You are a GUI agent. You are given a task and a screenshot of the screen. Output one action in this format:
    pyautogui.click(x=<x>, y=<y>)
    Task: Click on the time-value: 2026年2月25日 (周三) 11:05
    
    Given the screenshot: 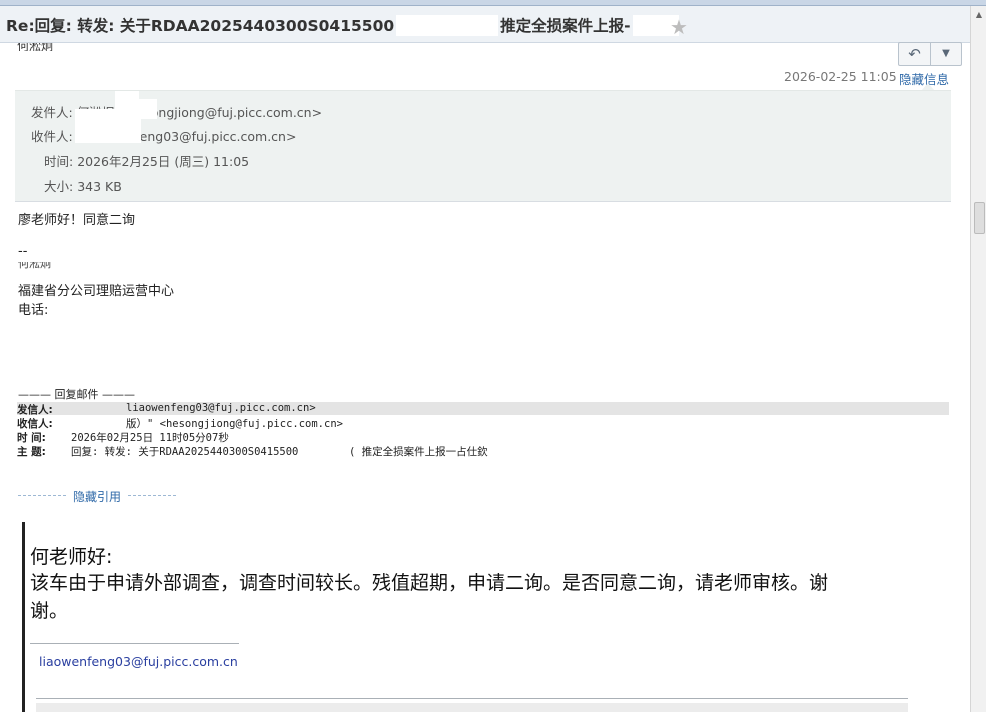 What is the action you would take?
    pyautogui.click(x=163, y=161)
    